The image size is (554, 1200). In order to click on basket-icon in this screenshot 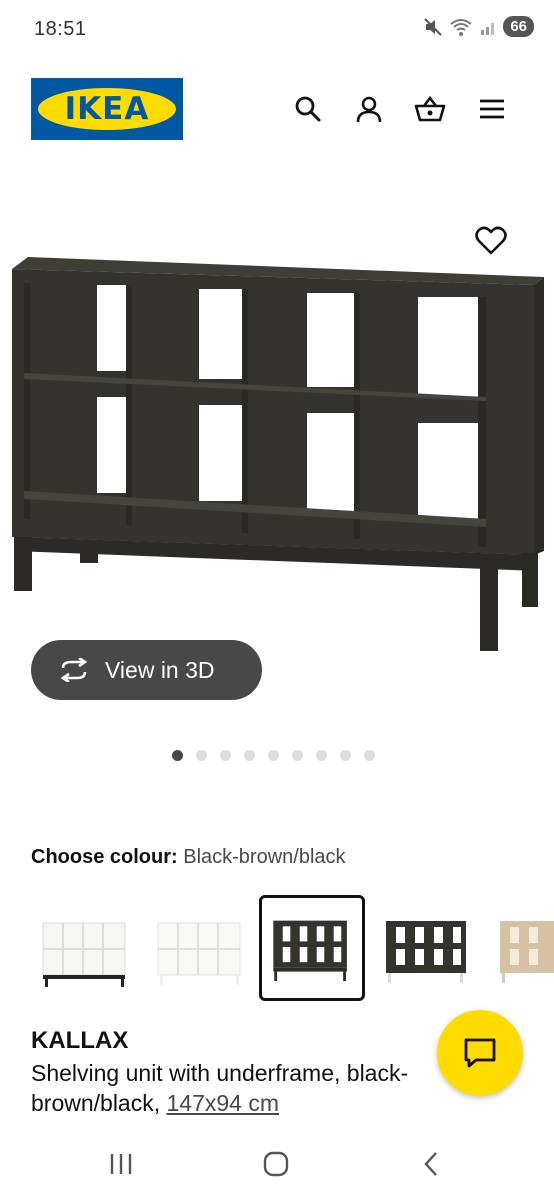, I will do `click(430, 108)`.